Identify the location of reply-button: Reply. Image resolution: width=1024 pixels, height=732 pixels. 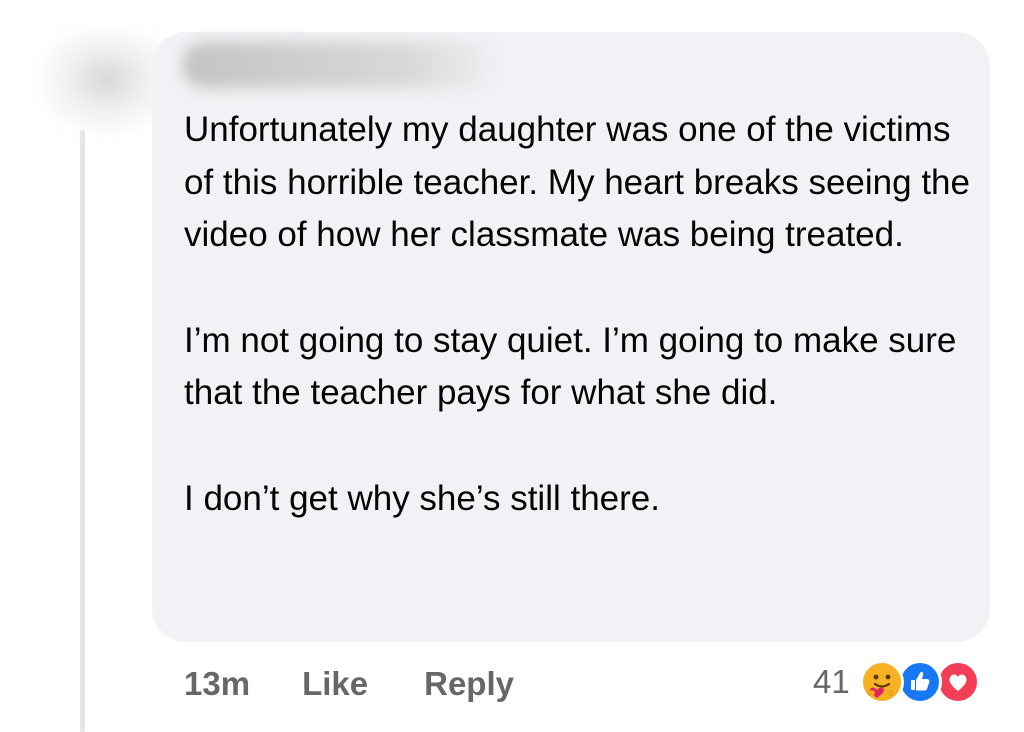
(469, 684).